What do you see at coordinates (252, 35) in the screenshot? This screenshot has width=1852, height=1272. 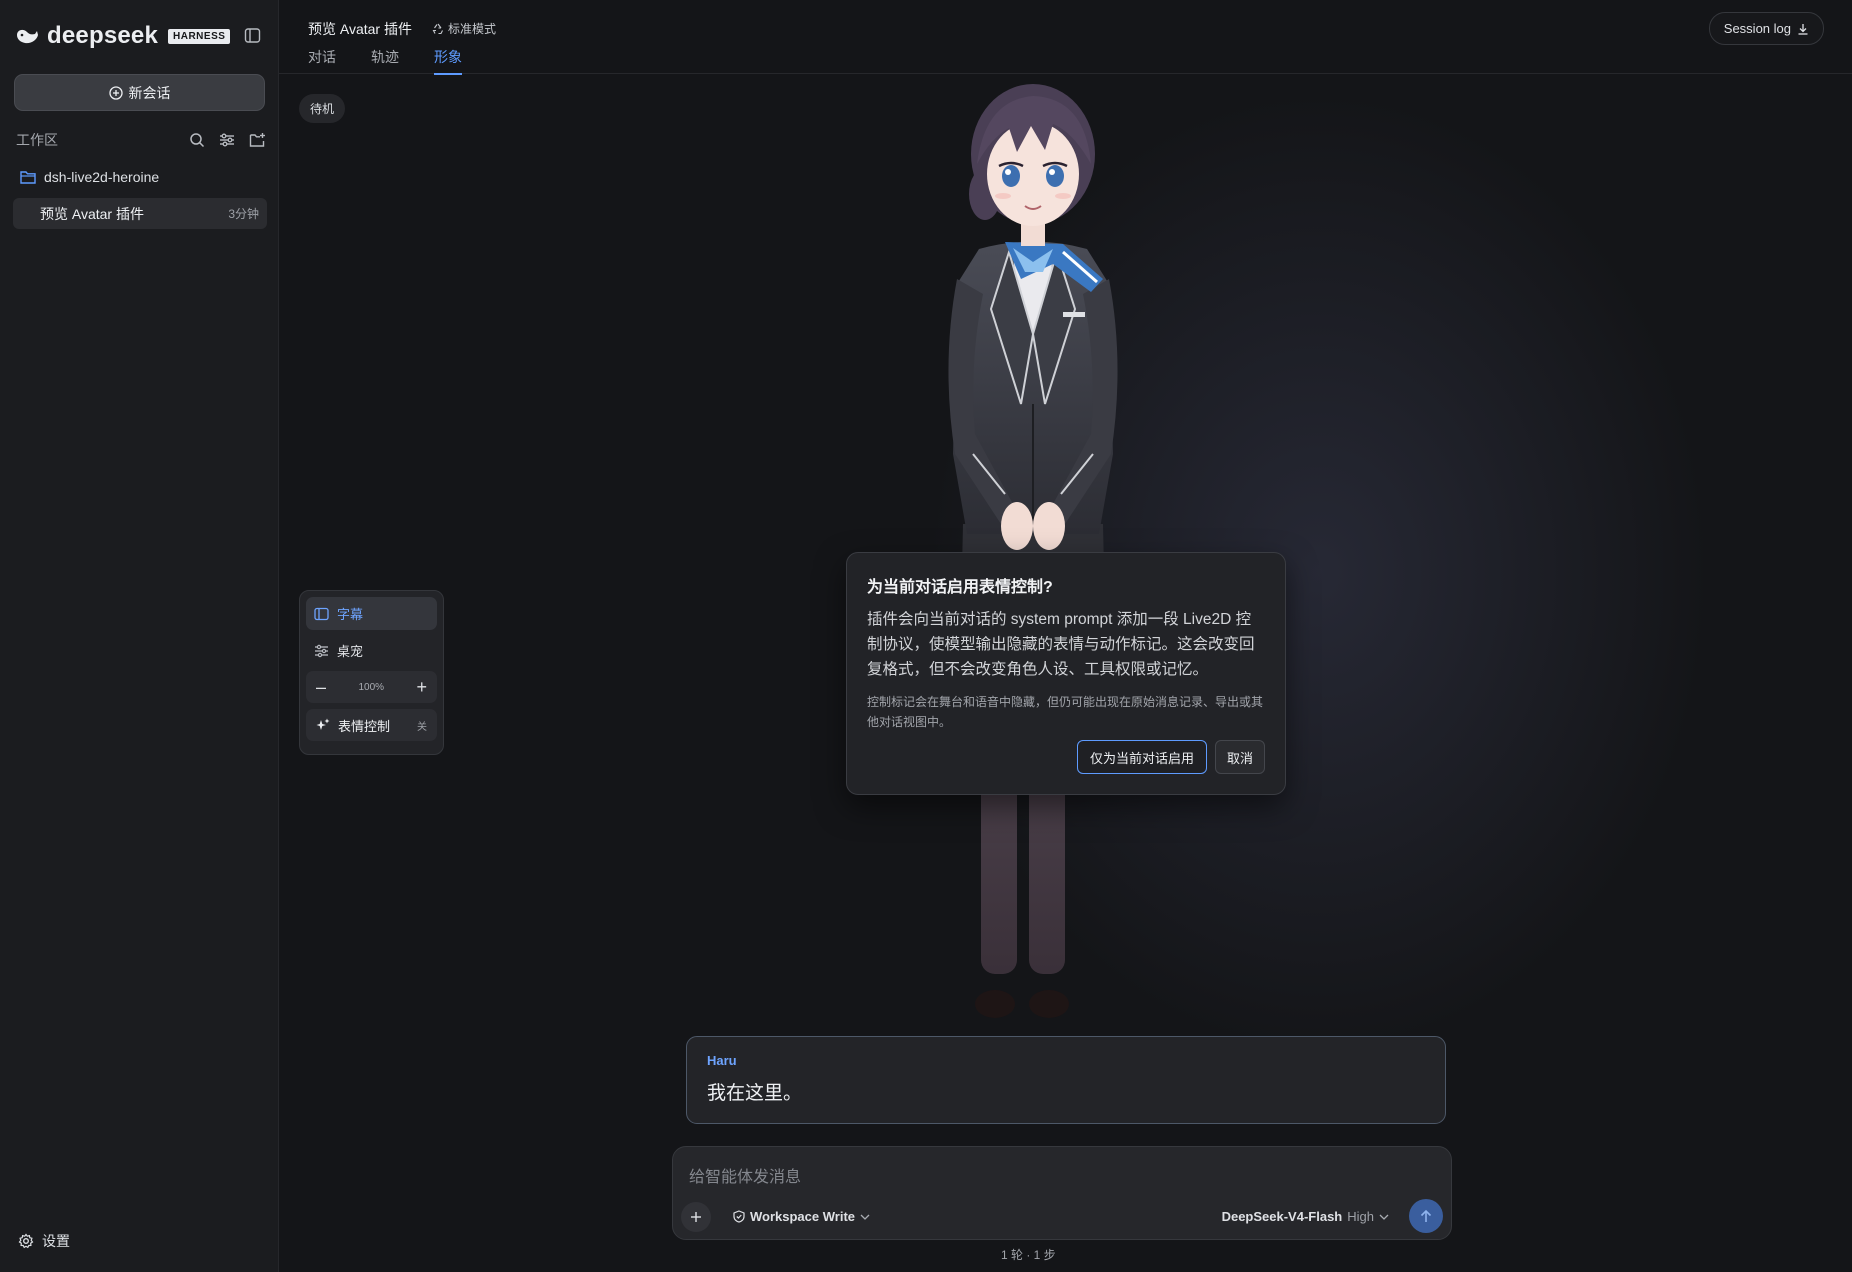 I see `sidebar-toggle-icon` at bounding box center [252, 35].